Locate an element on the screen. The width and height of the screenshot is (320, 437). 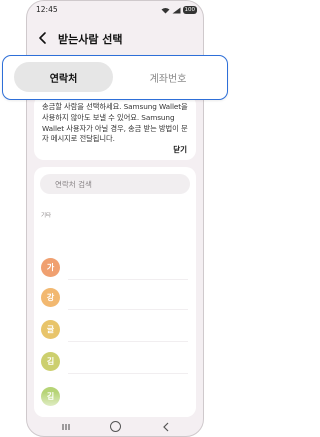
search-placeholder: 연락처 검색 is located at coordinates (73, 184).